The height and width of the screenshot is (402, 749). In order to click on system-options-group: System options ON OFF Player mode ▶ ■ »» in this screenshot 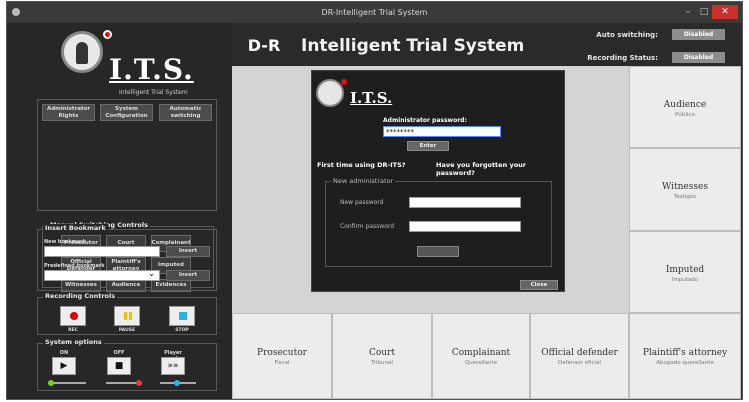, I will do `click(127, 364)`.